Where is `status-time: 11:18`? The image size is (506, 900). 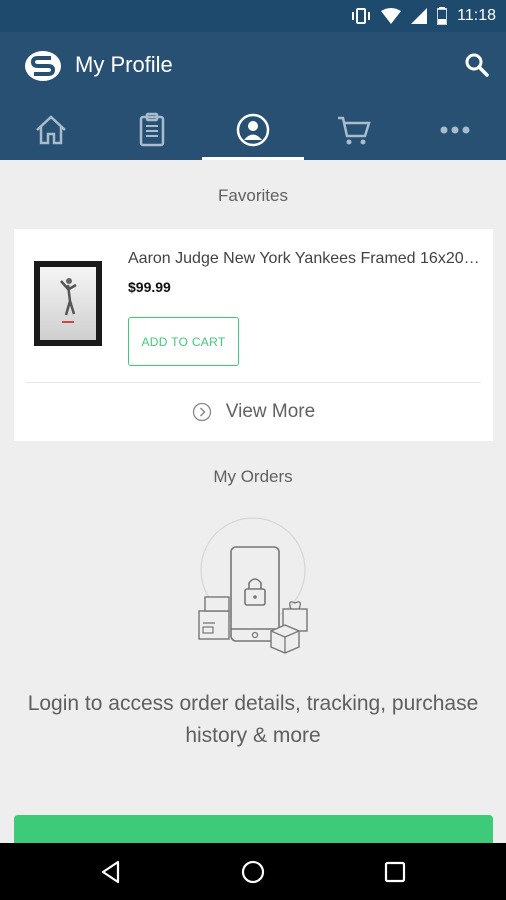
status-time: 11:18 is located at coordinates (476, 15).